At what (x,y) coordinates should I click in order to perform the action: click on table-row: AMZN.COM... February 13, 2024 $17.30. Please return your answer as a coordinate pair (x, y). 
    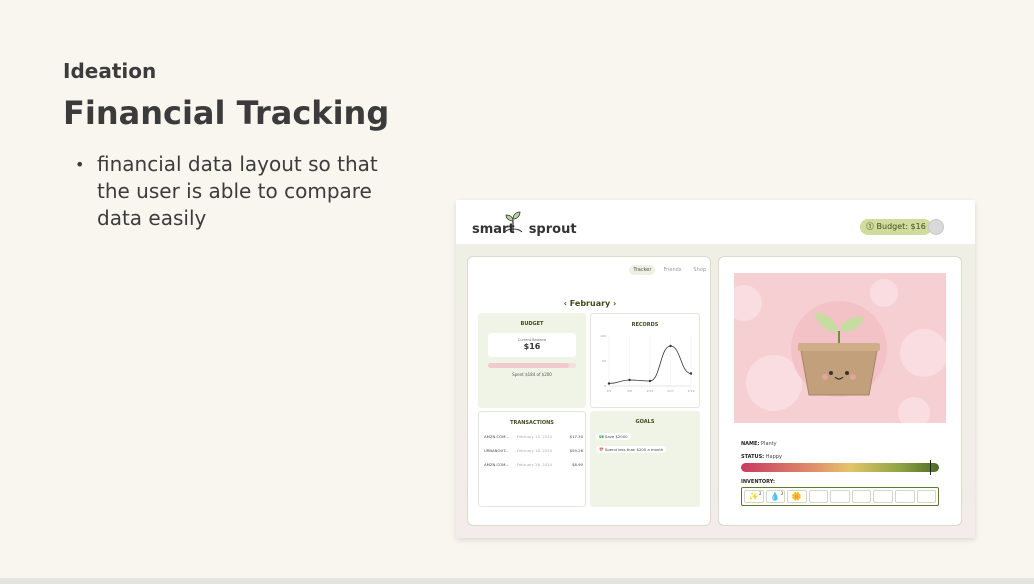
    Looking at the image, I should click on (533, 436).